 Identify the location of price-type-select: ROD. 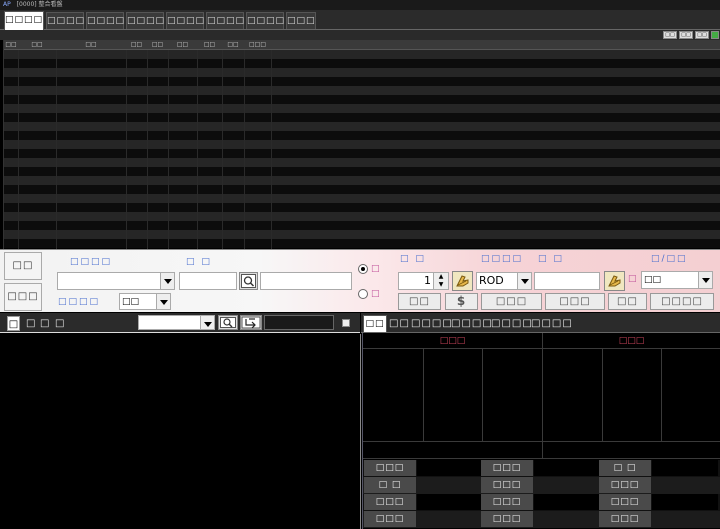
(504, 281).